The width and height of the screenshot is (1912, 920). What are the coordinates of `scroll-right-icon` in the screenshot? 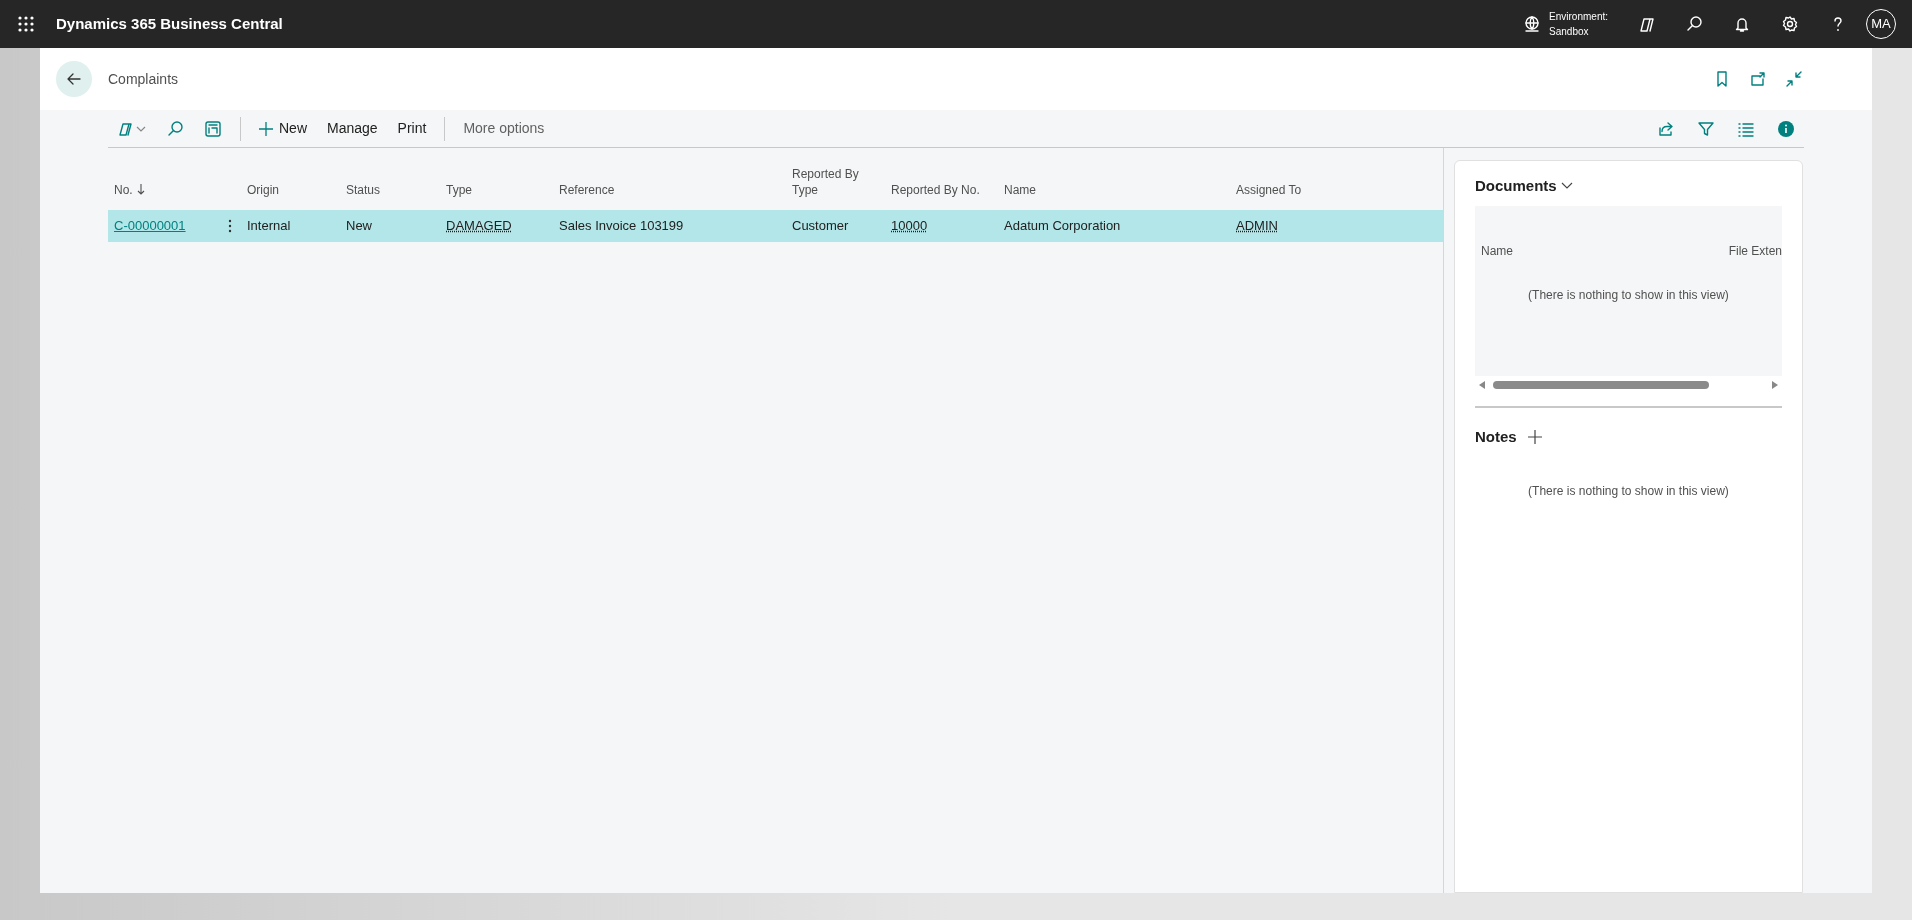 It's located at (1775, 384).